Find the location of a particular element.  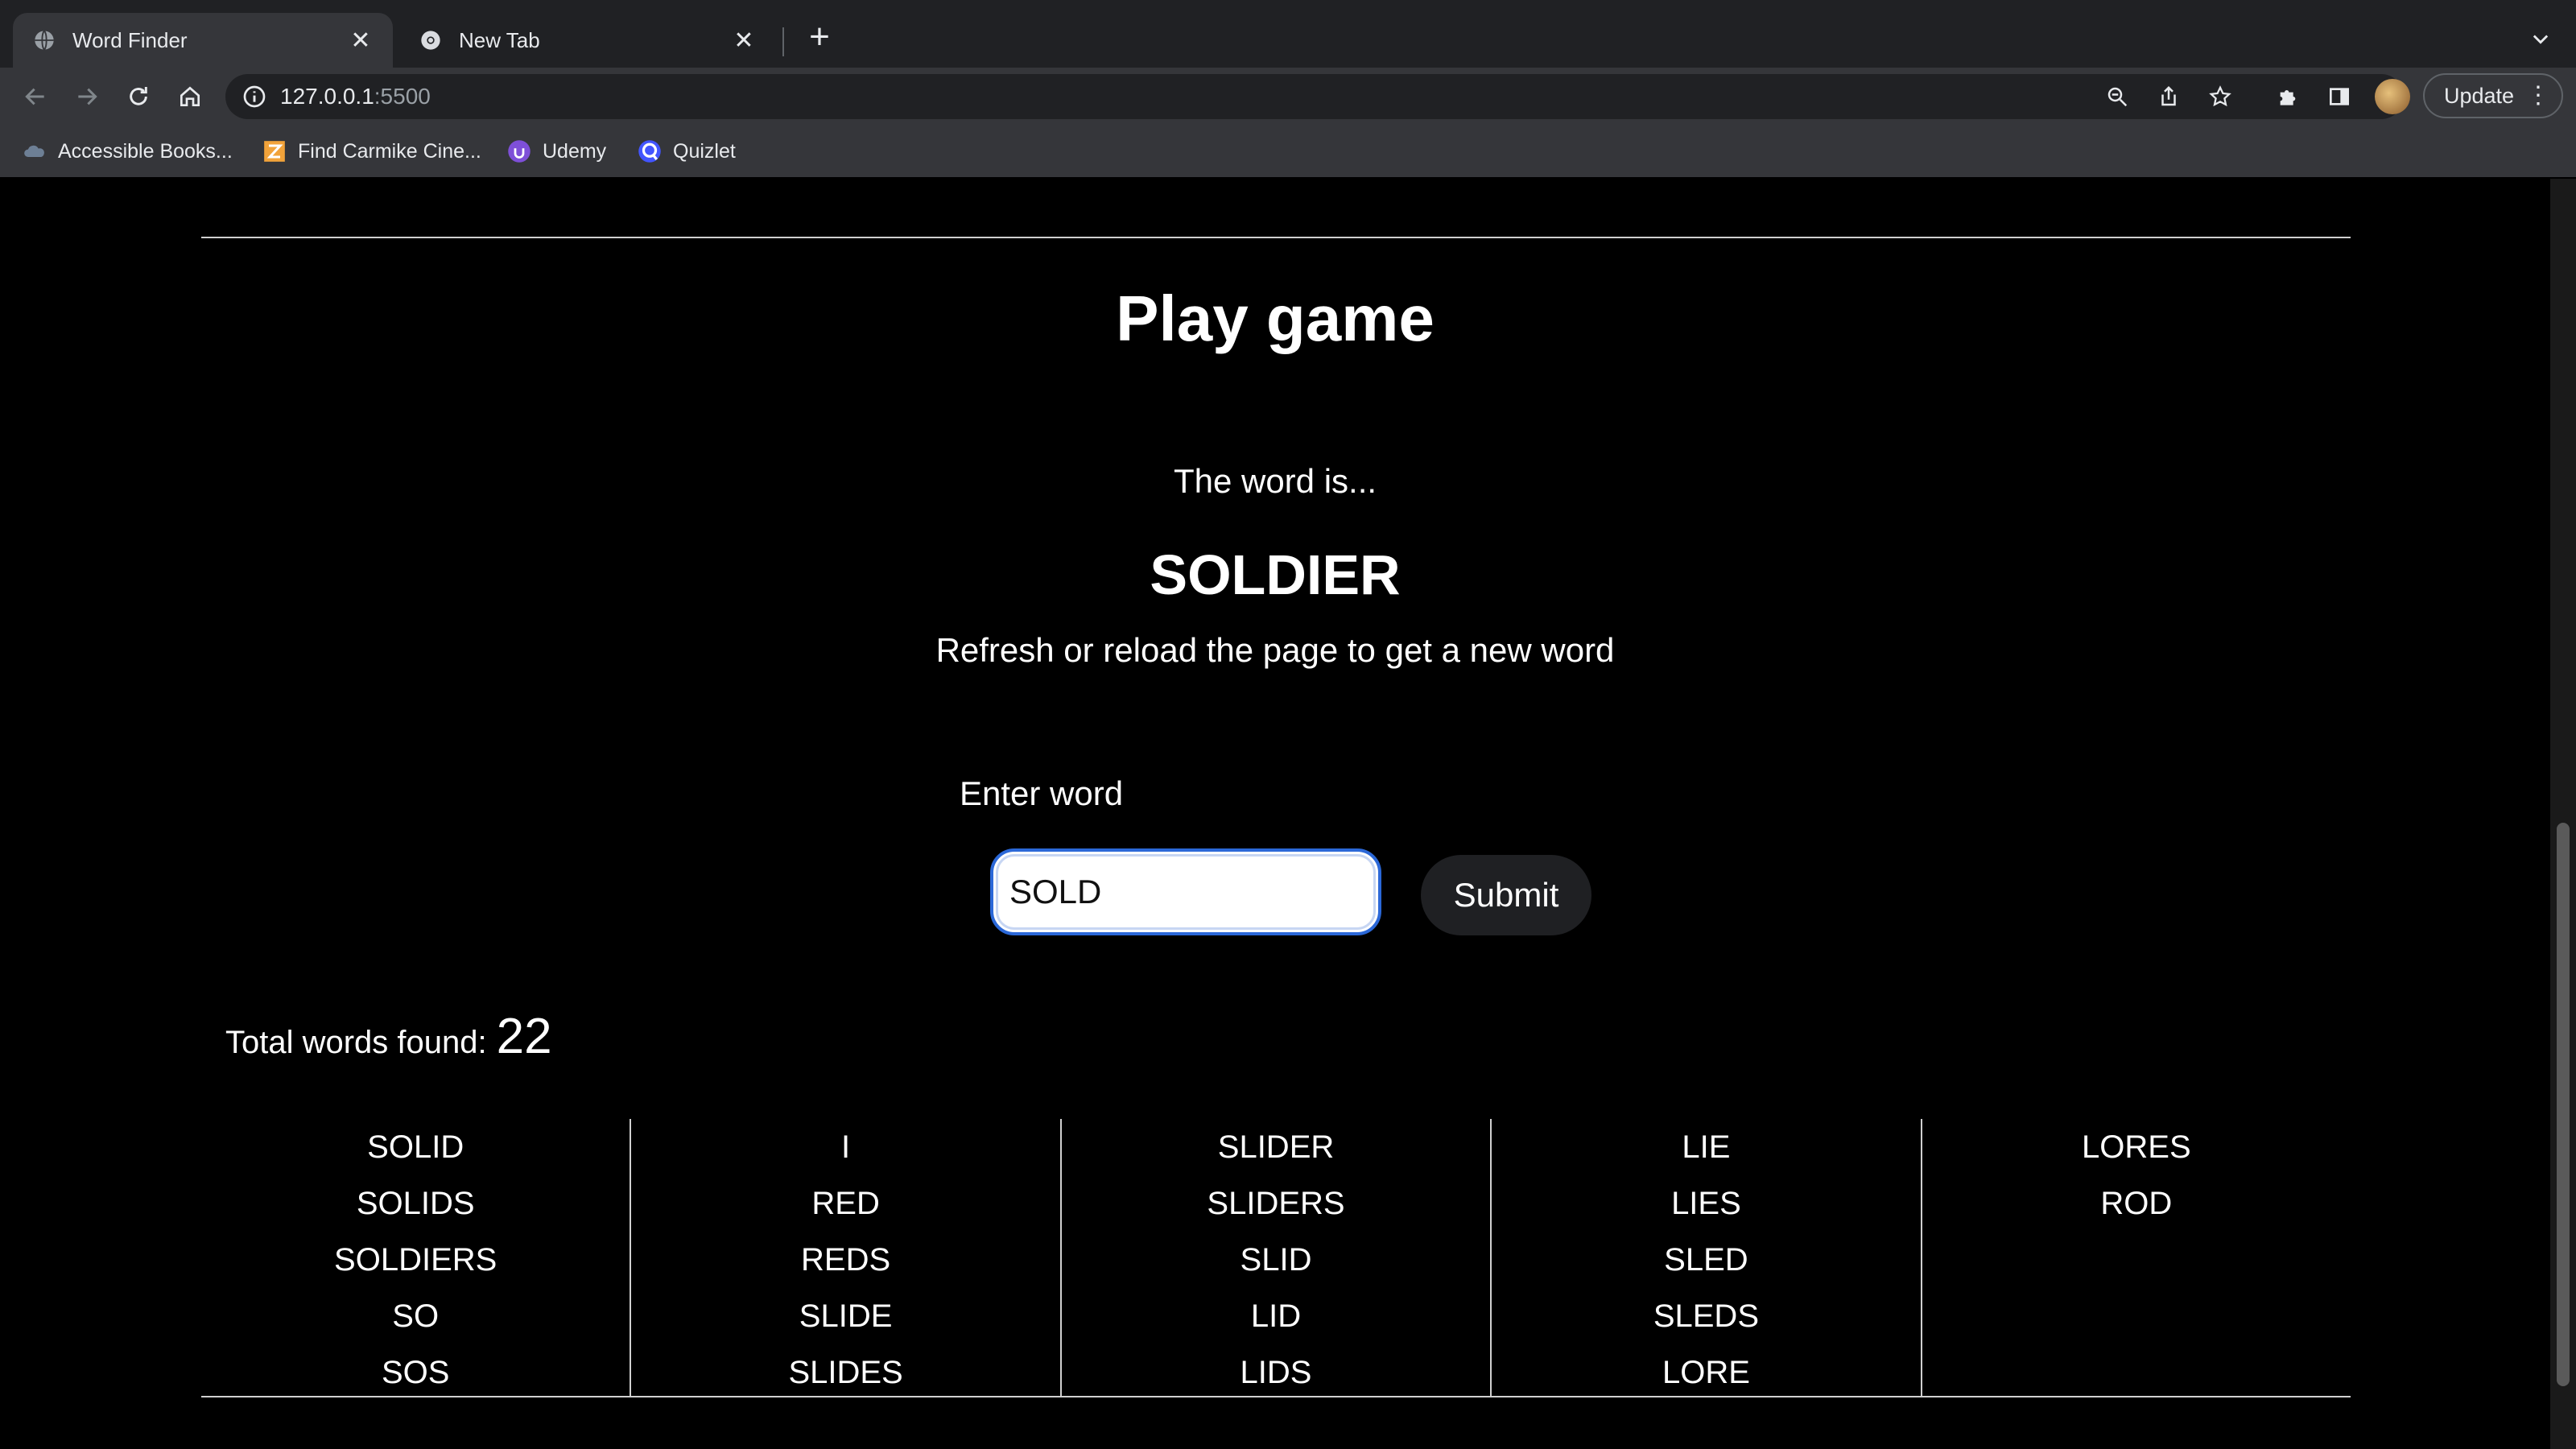

scrollbar-thumb is located at coordinates (2563, 1104).